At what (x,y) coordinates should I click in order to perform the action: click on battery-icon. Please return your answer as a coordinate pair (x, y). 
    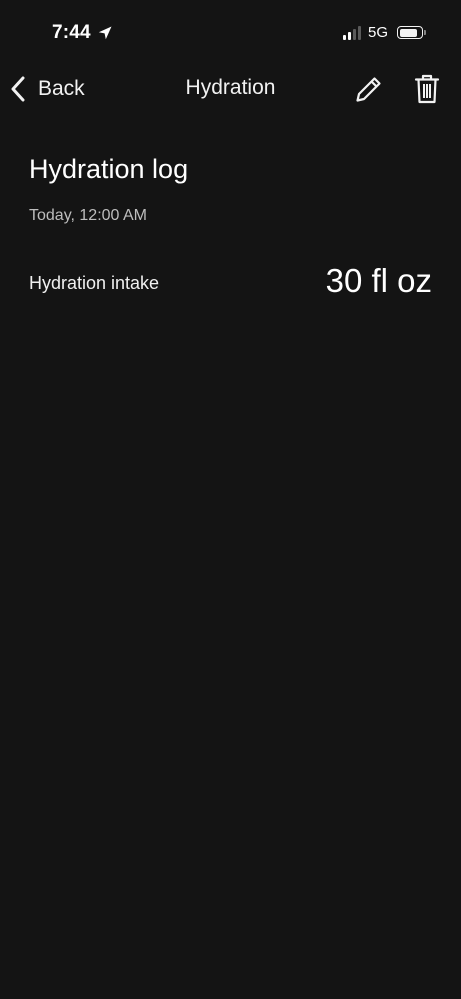
    Looking at the image, I should click on (411, 32).